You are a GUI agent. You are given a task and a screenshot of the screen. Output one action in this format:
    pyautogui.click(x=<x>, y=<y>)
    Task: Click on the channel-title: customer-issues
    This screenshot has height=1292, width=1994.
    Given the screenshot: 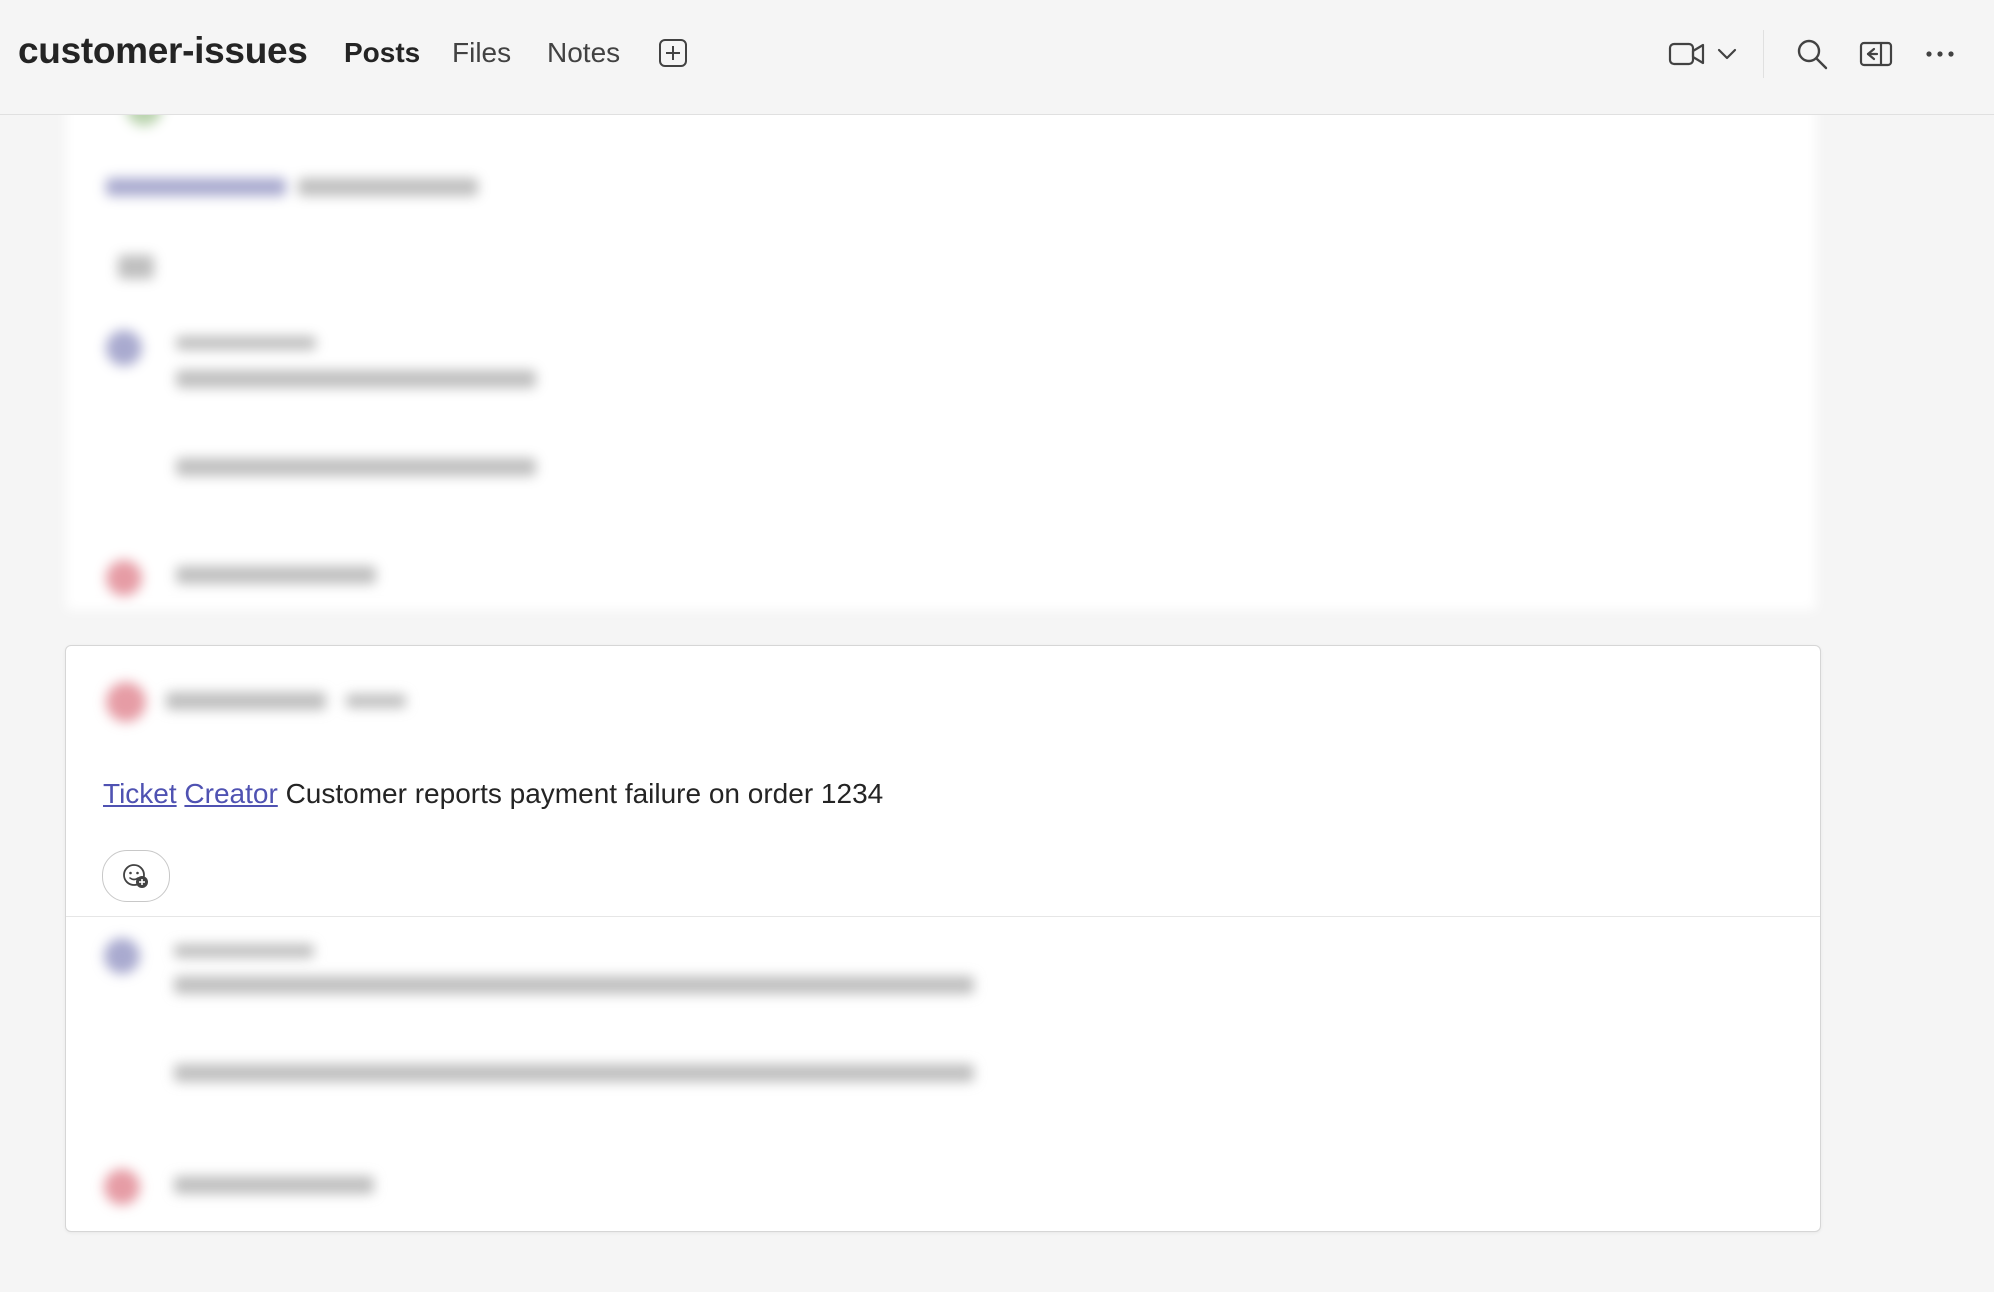 What is the action you would take?
    pyautogui.click(x=163, y=50)
    